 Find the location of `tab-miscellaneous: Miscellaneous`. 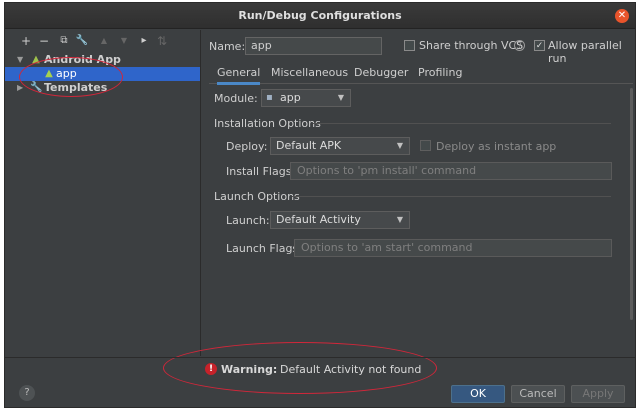

tab-miscellaneous: Miscellaneous is located at coordinates (309, 72).